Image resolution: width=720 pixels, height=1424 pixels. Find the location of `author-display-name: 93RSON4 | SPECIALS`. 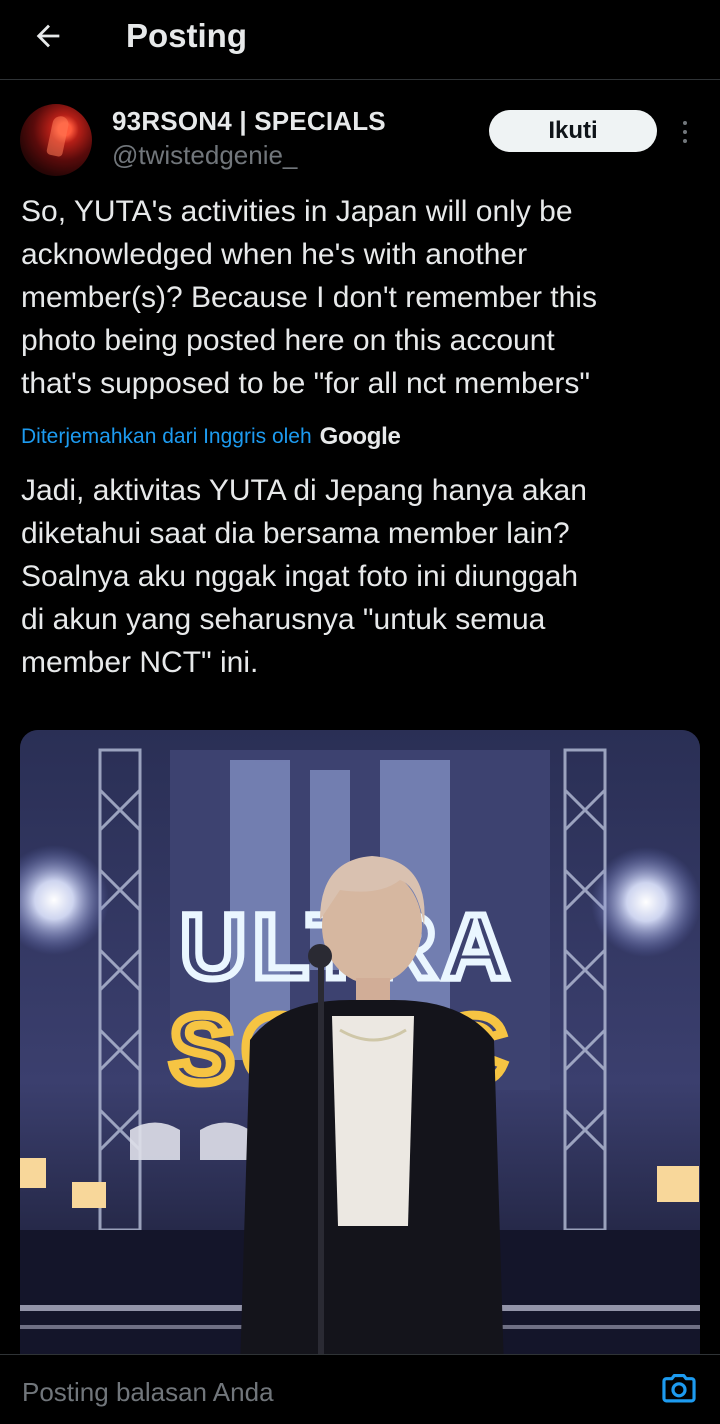

author-display-name: 93RSON4 | SPECIALS is located at coordinates (249, 121).